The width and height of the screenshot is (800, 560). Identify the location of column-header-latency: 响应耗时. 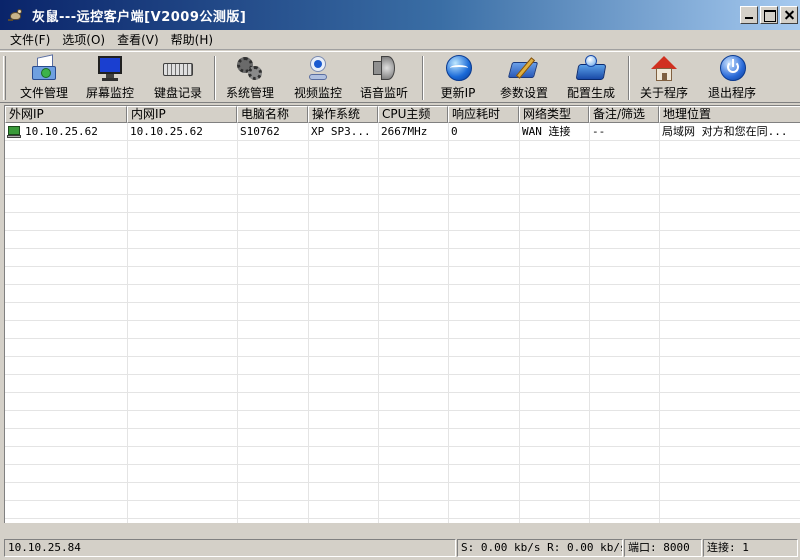
(483, 114).